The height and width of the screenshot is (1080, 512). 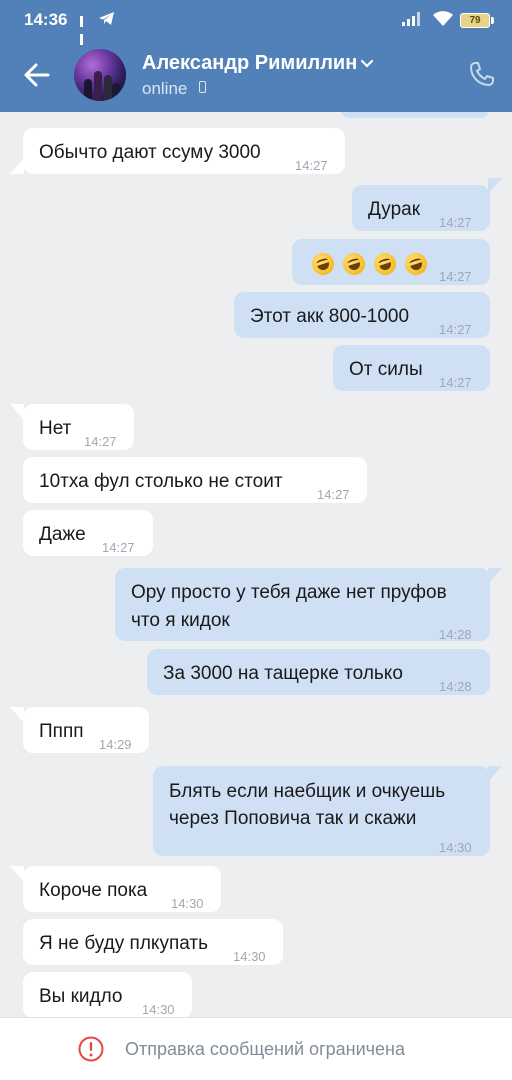 I want to click on message-text: Даже, so click(x=62, y=534).